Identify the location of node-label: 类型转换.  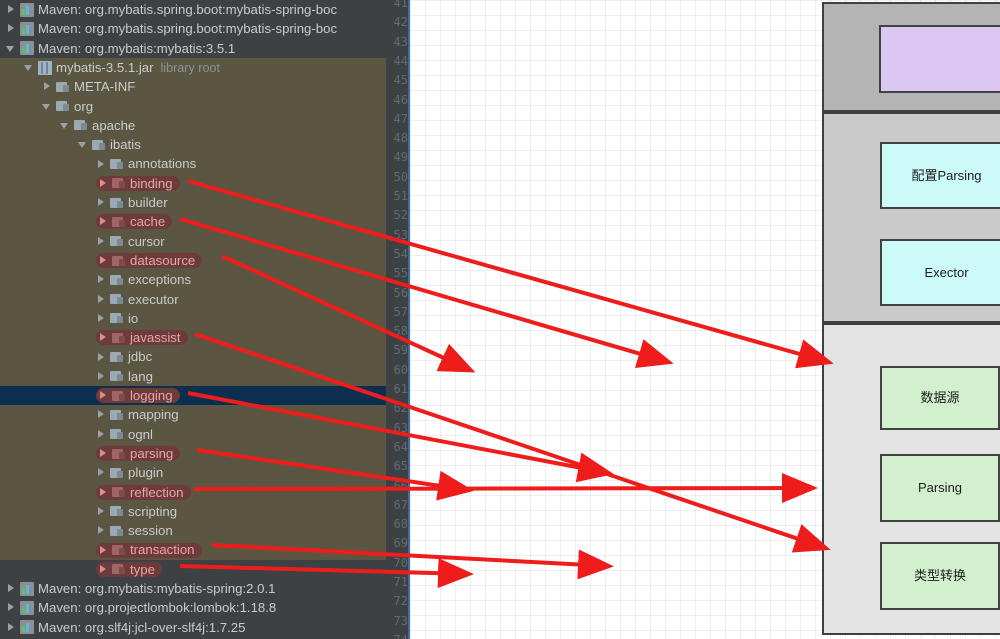
(939, 576).